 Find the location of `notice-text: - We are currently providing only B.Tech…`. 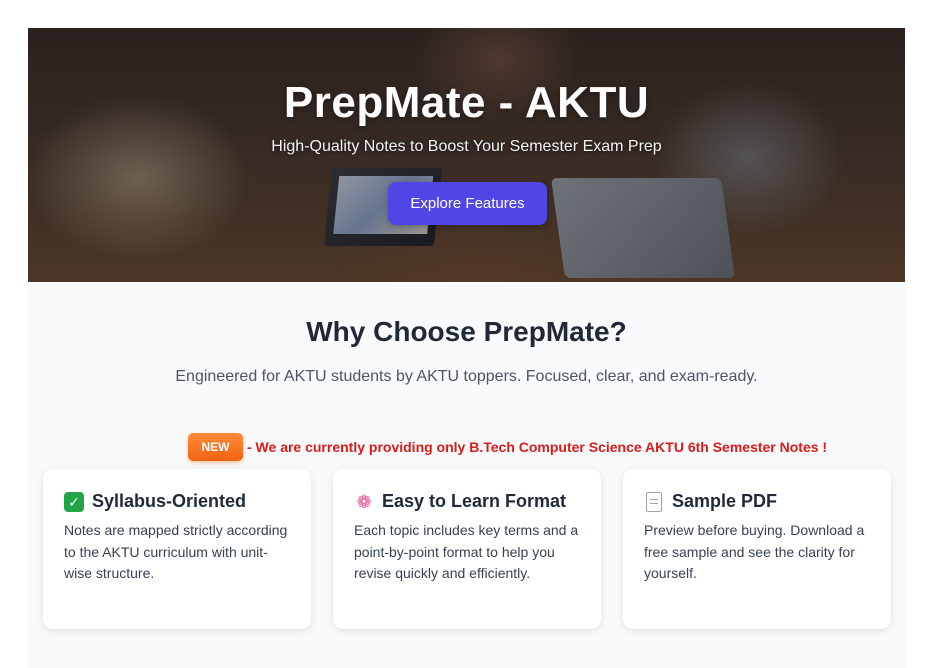

notice-text: - We are currently providing only B.Tech… is located at coordinates (537, 447).